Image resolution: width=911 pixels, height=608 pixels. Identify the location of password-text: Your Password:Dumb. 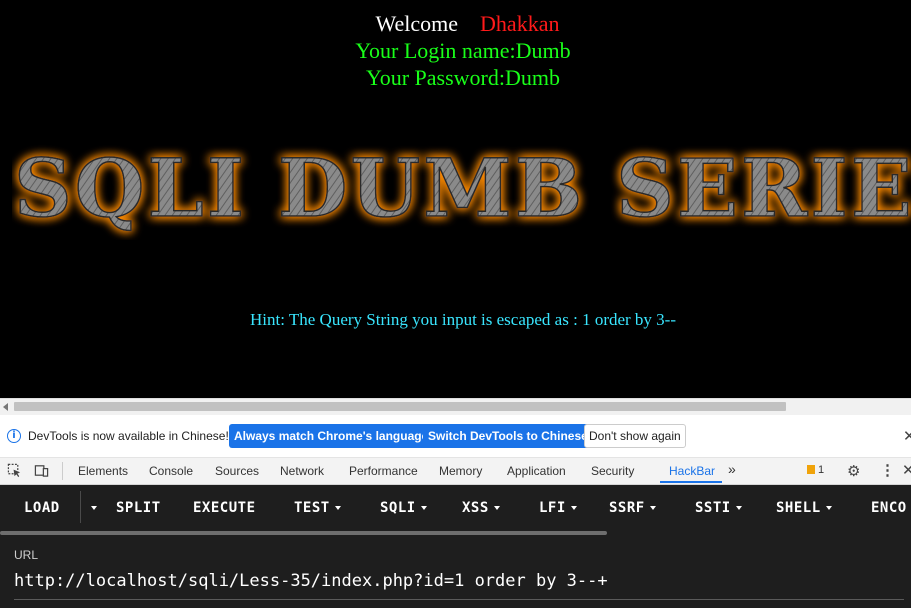
(463, 77).